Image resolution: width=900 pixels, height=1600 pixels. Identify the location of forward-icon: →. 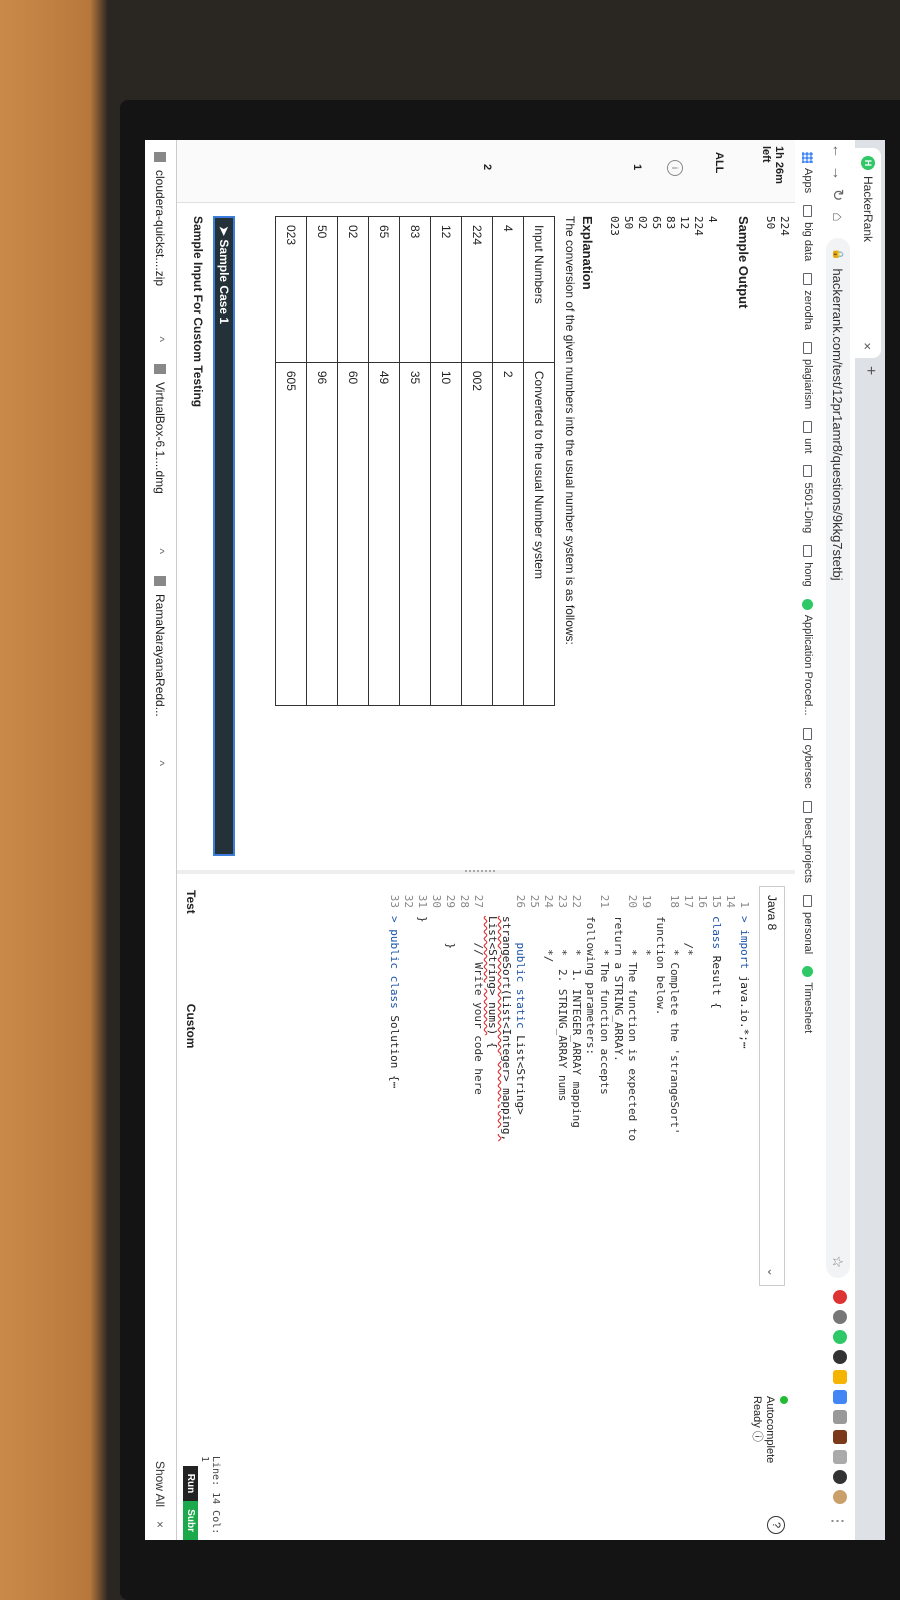
(838, 173).